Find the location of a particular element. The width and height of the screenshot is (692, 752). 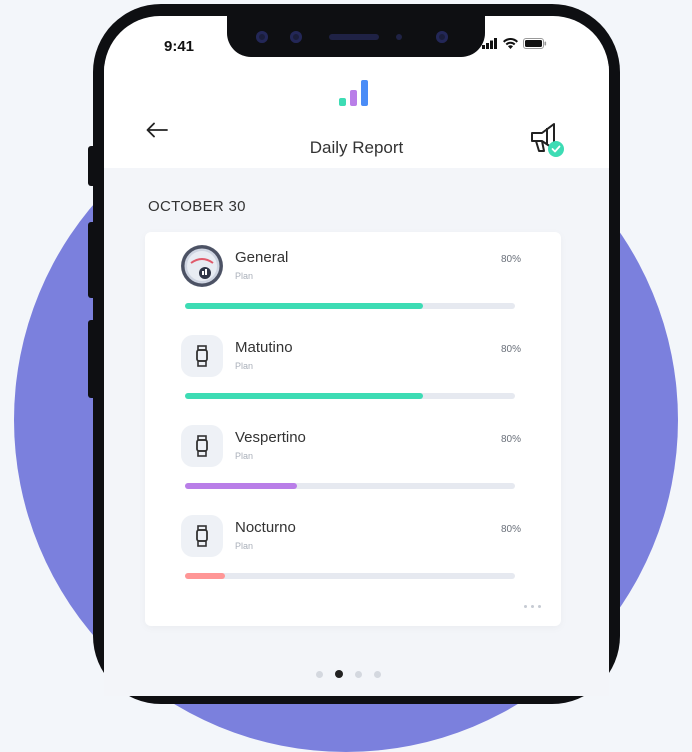

signal-icon is located at coordinates (489, 43).